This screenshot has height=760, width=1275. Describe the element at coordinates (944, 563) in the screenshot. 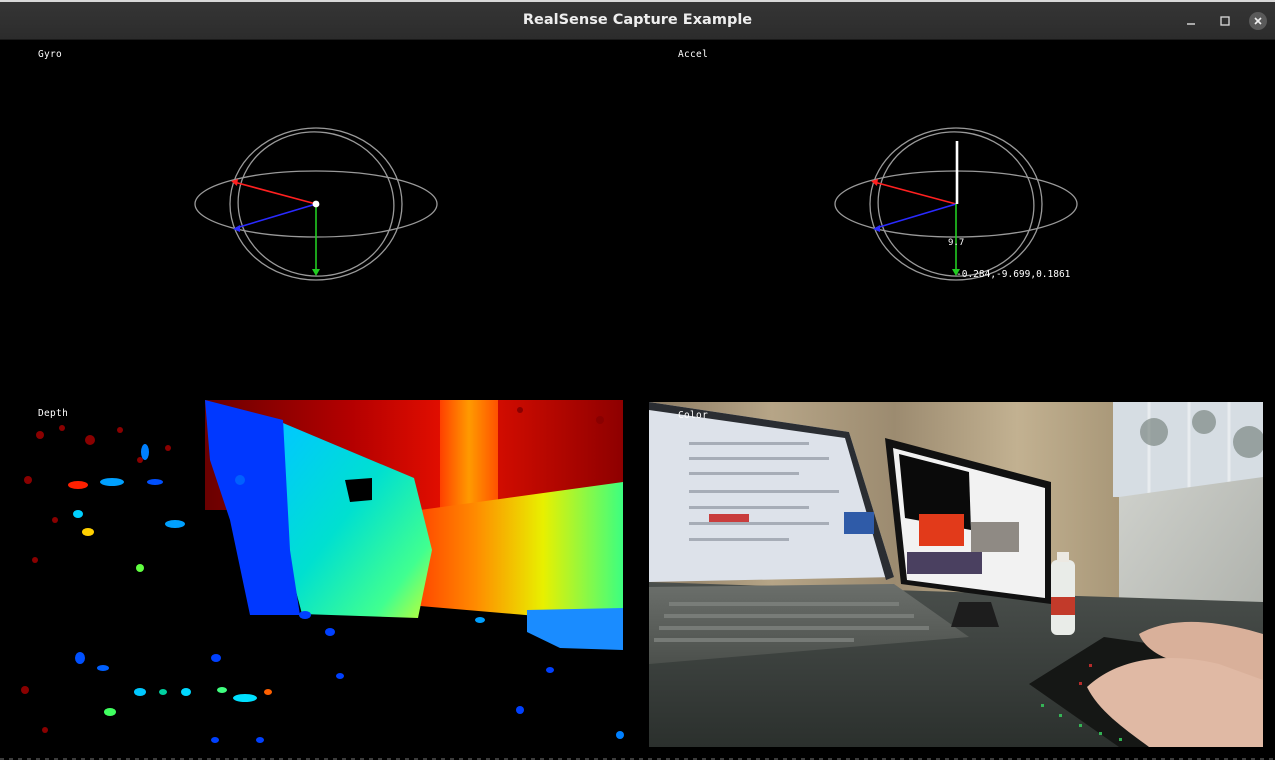

I see `color-monitor-table` at that location.